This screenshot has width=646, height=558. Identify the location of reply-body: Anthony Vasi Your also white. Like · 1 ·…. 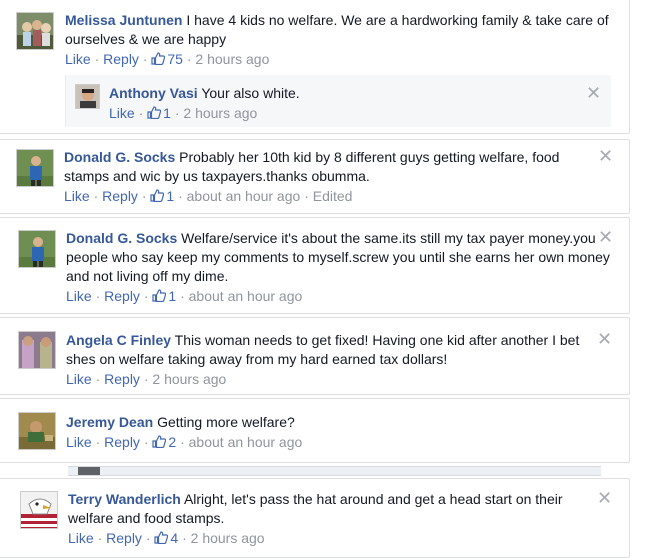
(344, 103).